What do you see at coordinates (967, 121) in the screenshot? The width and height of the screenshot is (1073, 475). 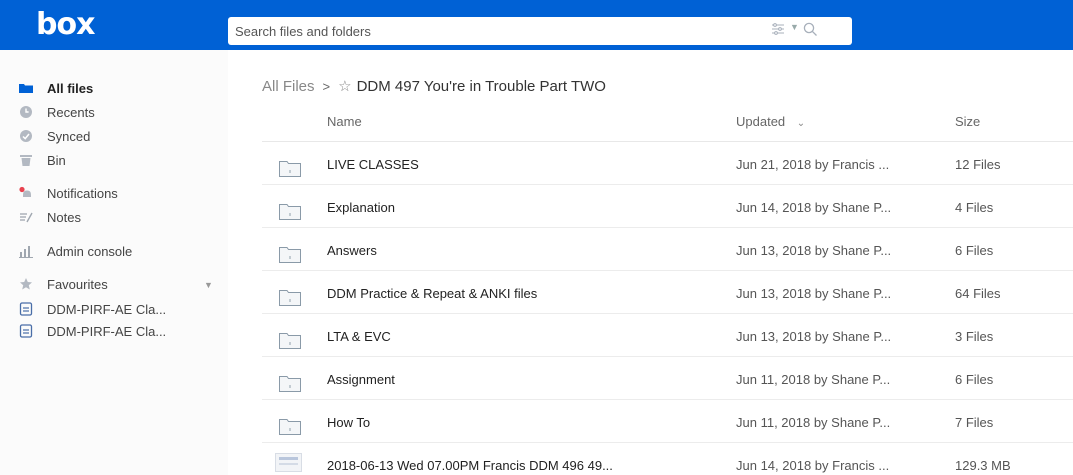 I see `column-header-size: Size` at bounding box center [967, 121].